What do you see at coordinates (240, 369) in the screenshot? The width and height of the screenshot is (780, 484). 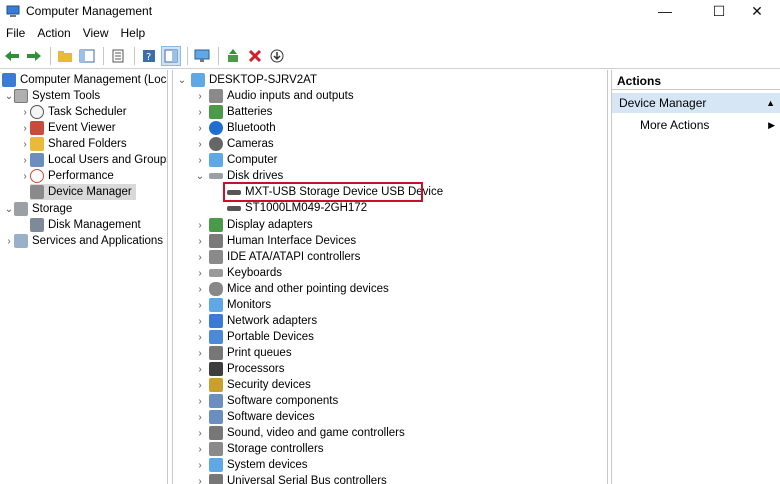 I see `category-processors: › Processors` at bounding box center [240, 369].